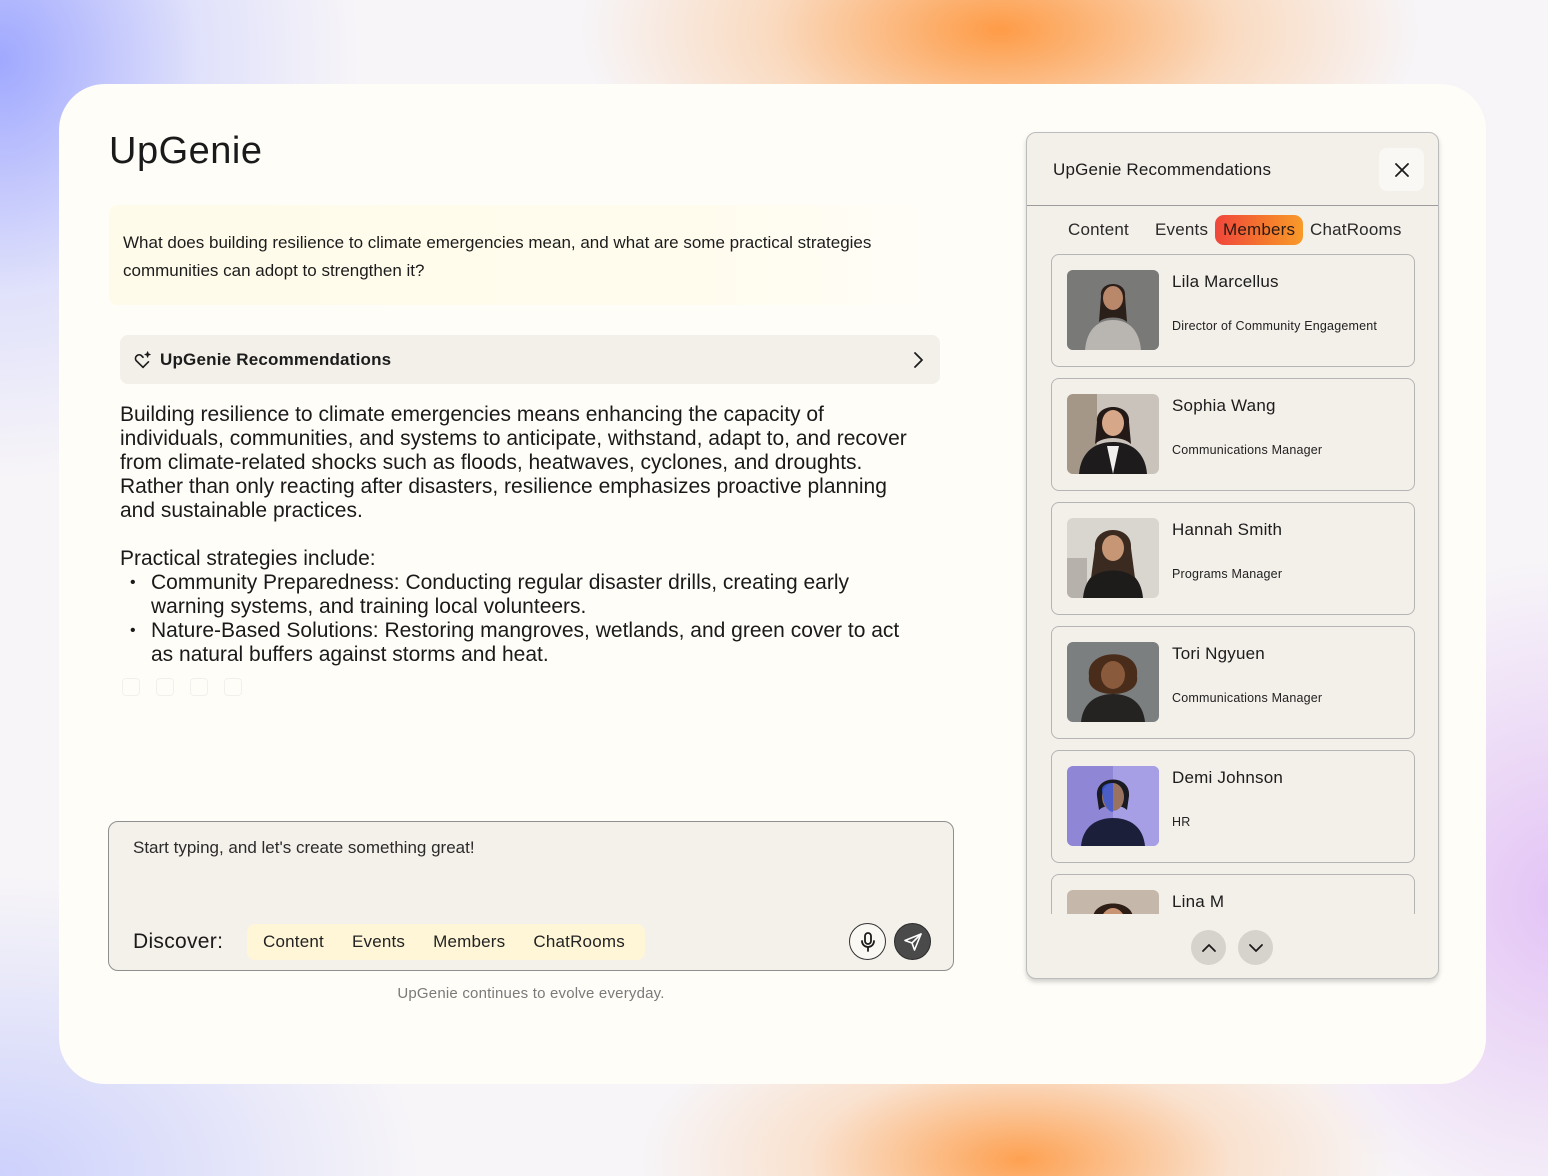  Describe the element at coordinates (1225, 281) in the screenshot. I see `member-name: Lila Marcellus` at that location.